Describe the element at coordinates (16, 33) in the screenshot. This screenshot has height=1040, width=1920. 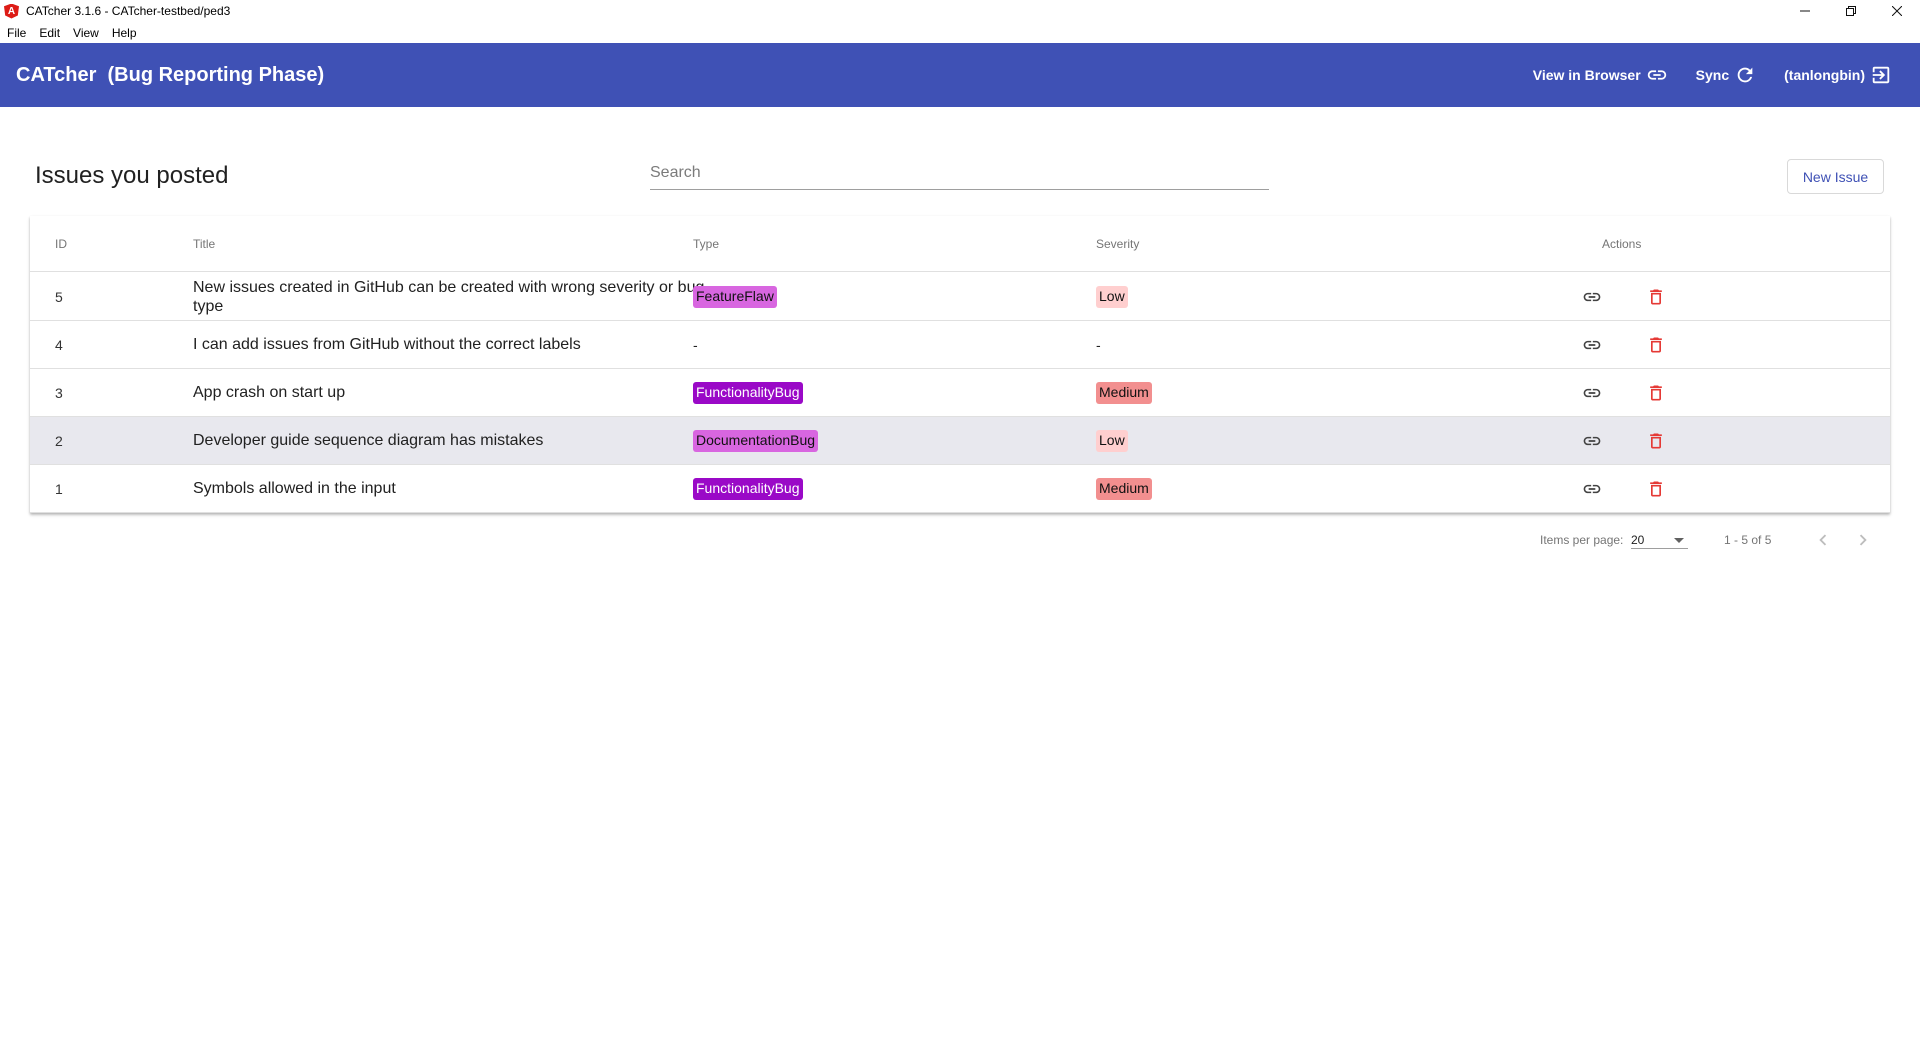
I see `menu-file: File` at that location.